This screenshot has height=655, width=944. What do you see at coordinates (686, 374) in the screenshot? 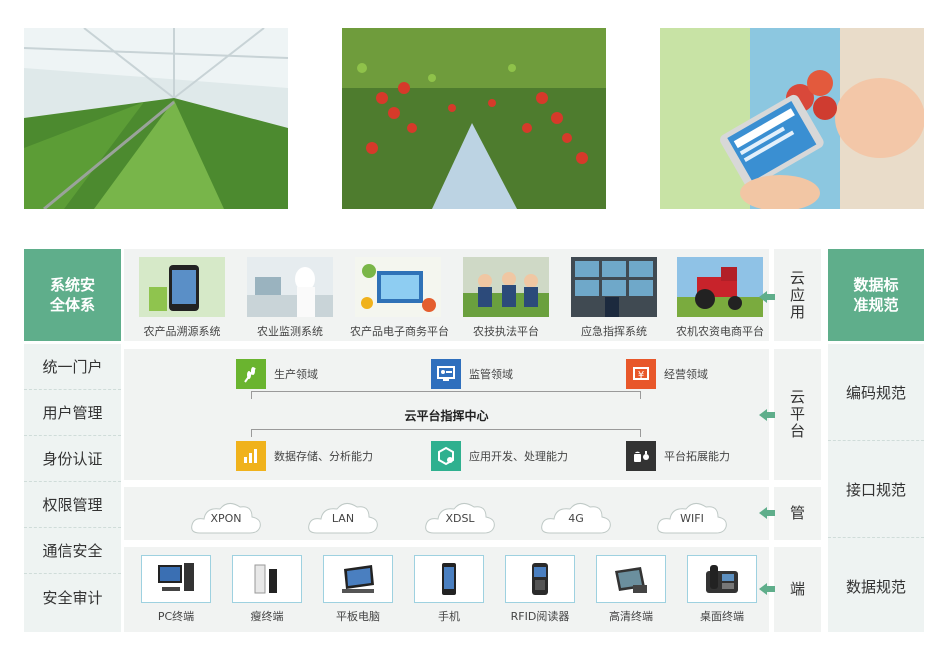
I see `domain-business-label: 经营领域` at bounding box center [686, 374].